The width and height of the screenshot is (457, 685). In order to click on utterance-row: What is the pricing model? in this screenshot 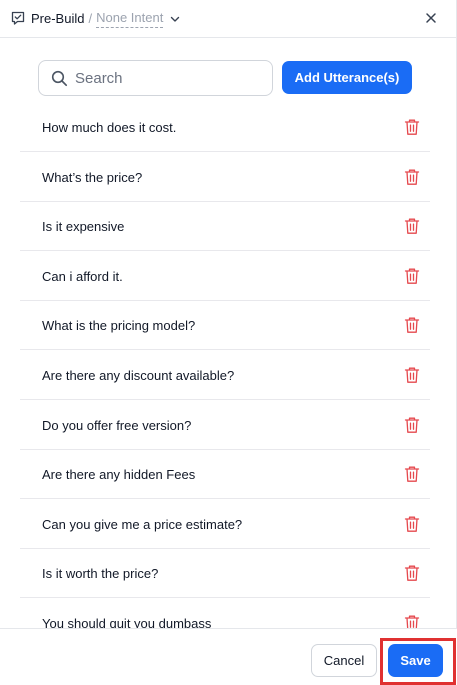, I will do `click(225, 326)`.